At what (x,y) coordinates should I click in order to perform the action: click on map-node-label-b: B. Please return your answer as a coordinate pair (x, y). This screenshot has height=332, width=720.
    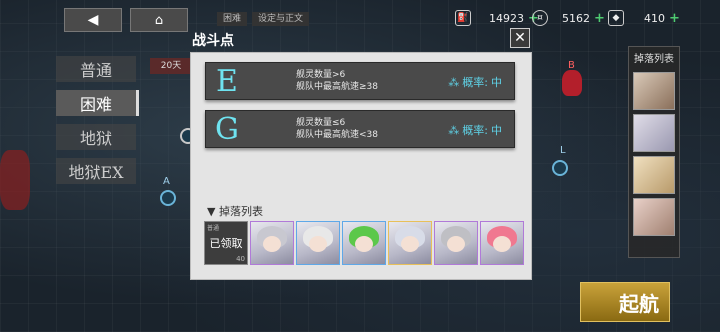
    Looking at the image, I should click on (571, 65).